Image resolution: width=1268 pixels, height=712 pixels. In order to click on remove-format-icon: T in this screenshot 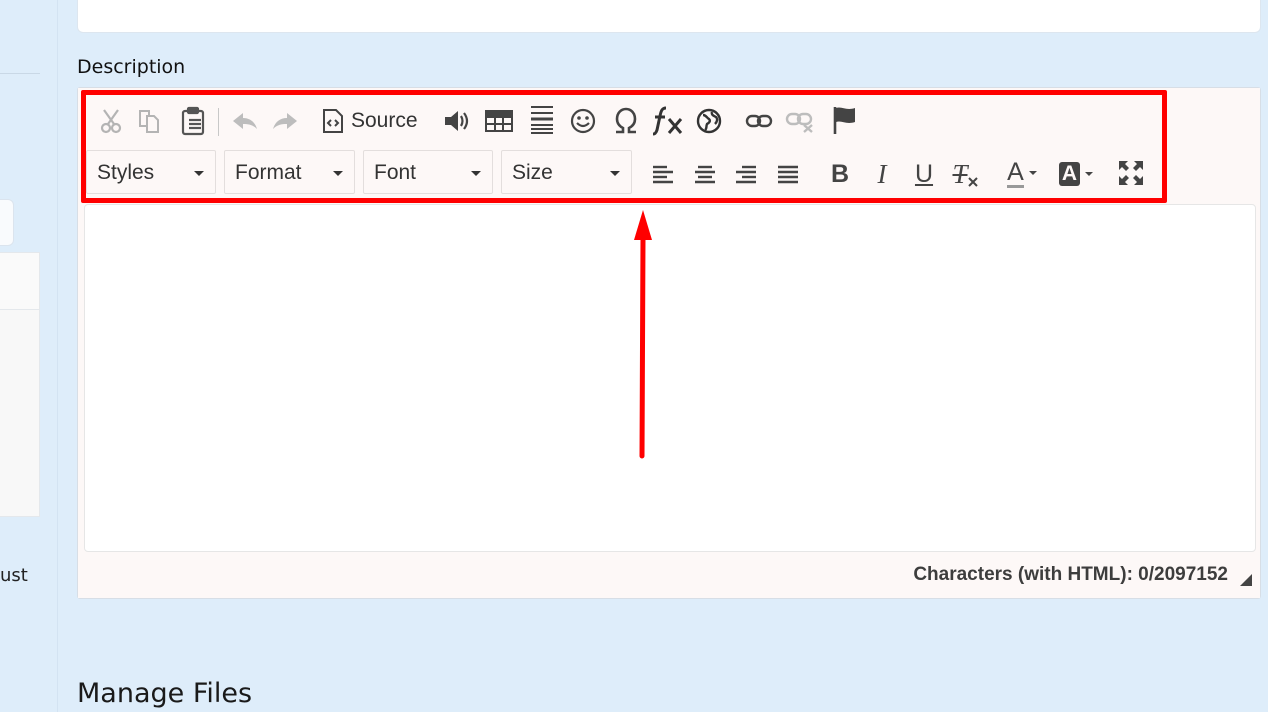, I will do `click(965, 174)`.